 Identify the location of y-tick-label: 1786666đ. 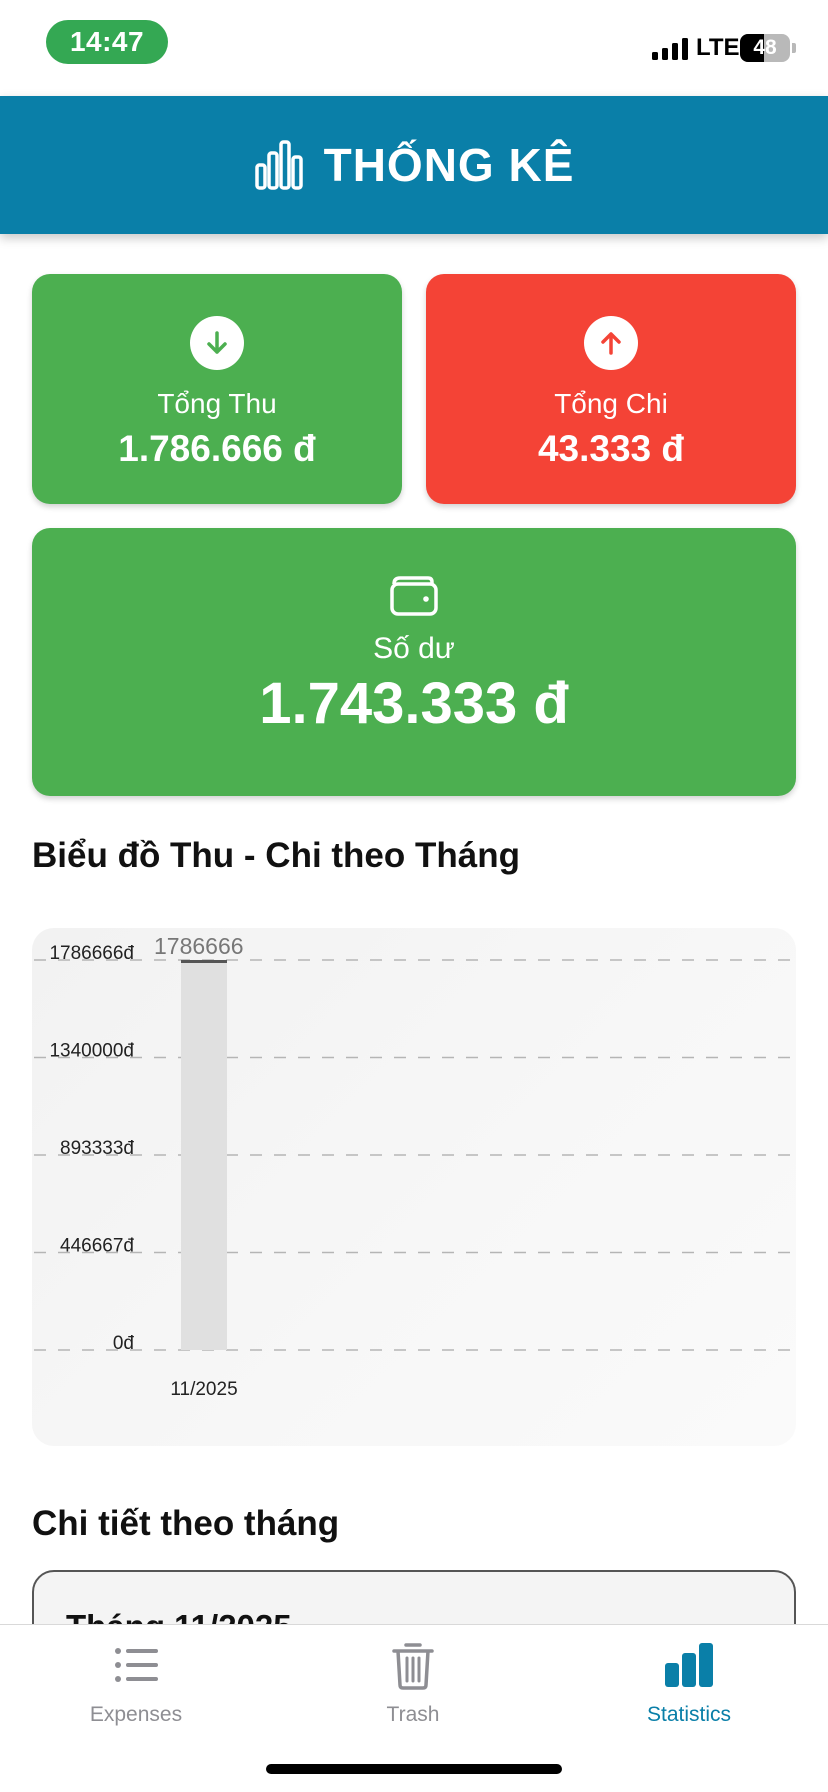
(91, 953).